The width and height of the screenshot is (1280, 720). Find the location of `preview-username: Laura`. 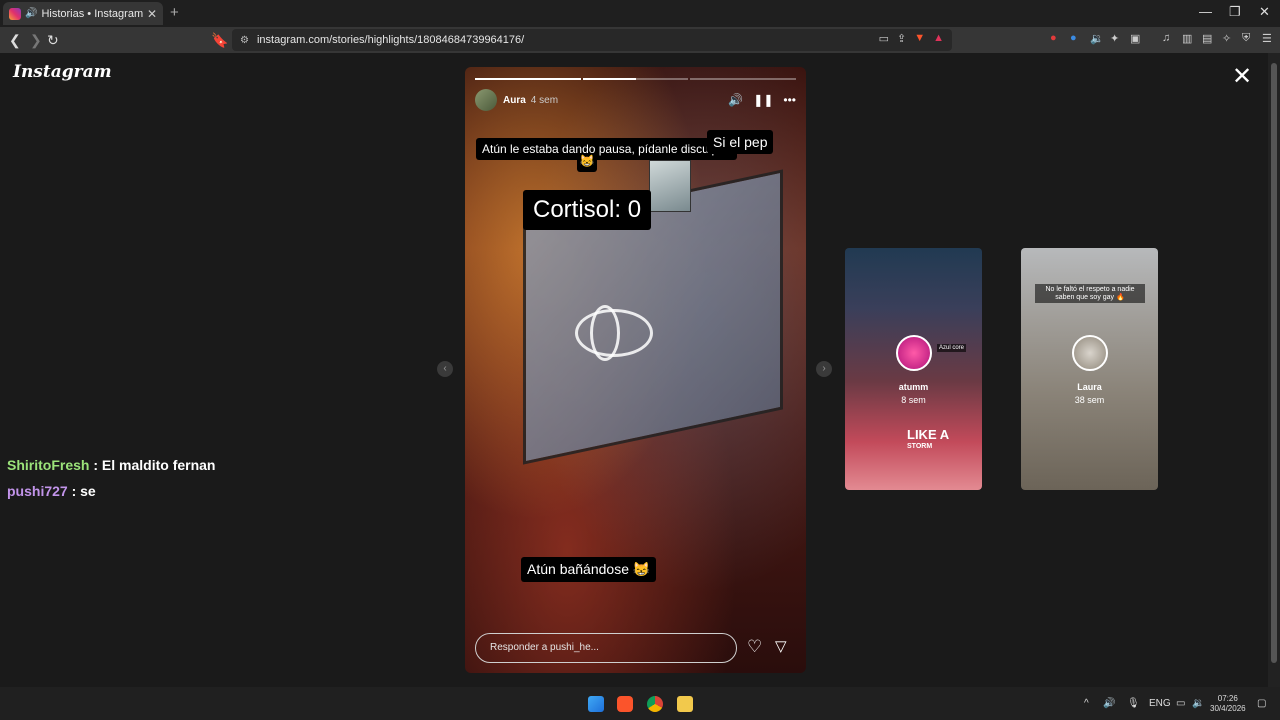

preview-username: Laura is located at coordinates (1089, 387).